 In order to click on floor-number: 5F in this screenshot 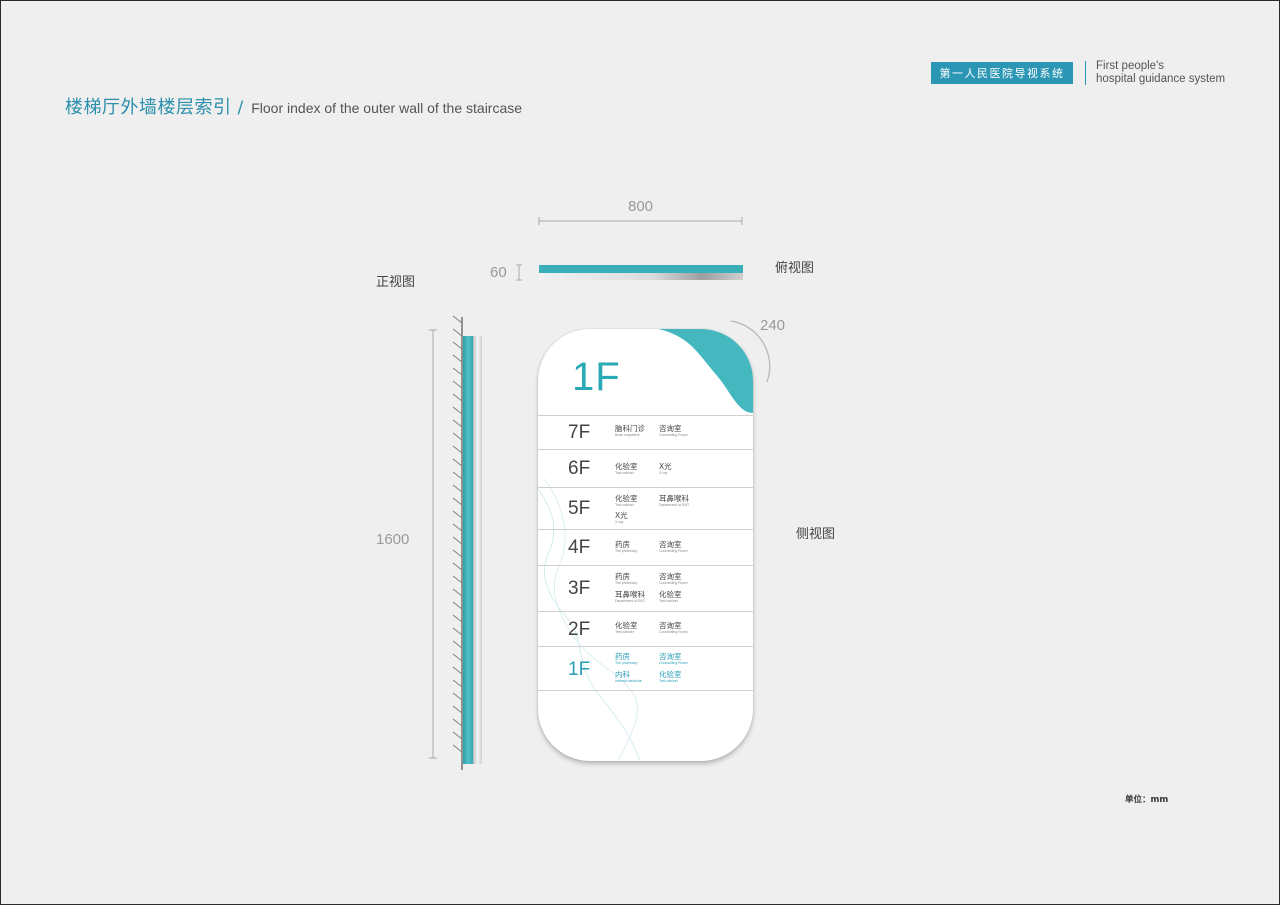, I will do `click(579, 508)`.